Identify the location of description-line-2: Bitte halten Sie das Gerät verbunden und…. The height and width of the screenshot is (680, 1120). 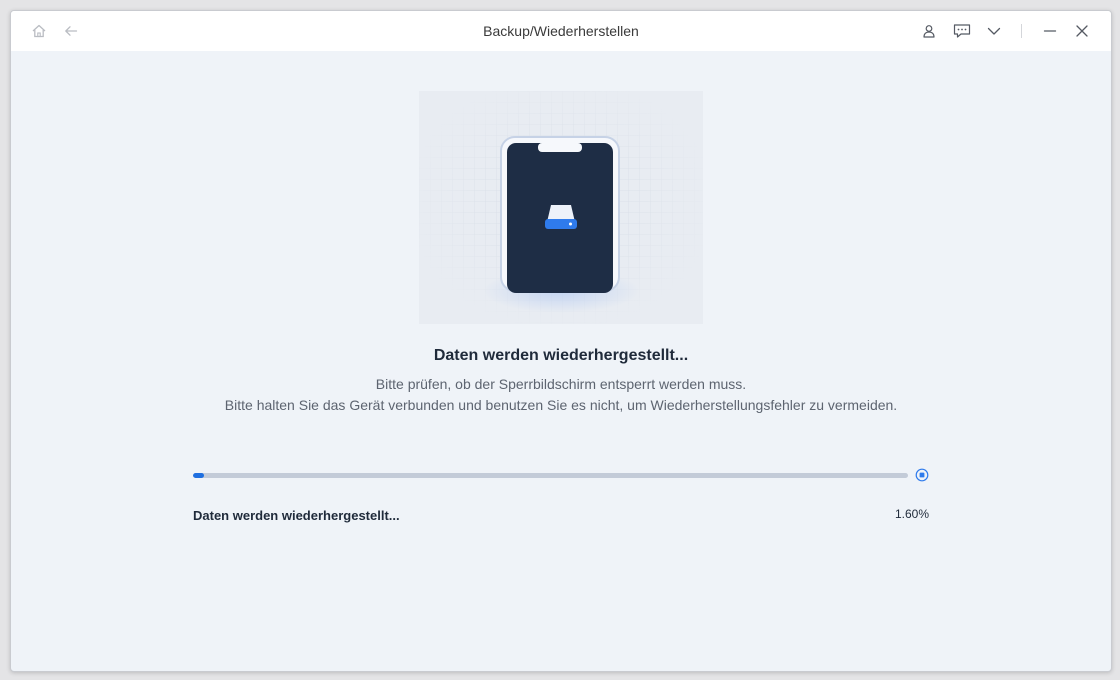
(561, 405).